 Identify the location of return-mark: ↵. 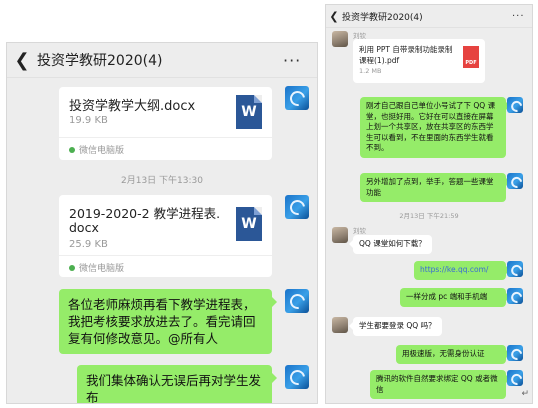
(525, 394).